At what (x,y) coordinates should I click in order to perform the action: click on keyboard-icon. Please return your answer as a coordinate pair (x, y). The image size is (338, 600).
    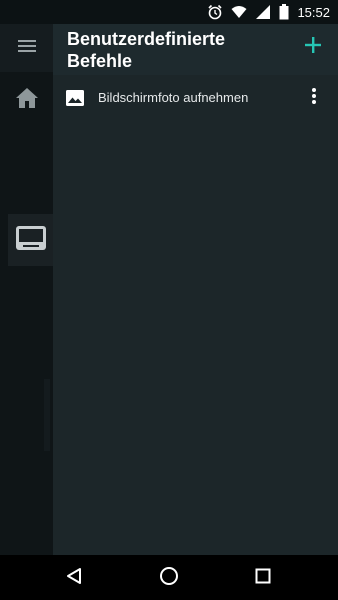
    Looking at the image, I should click on (31, 240).